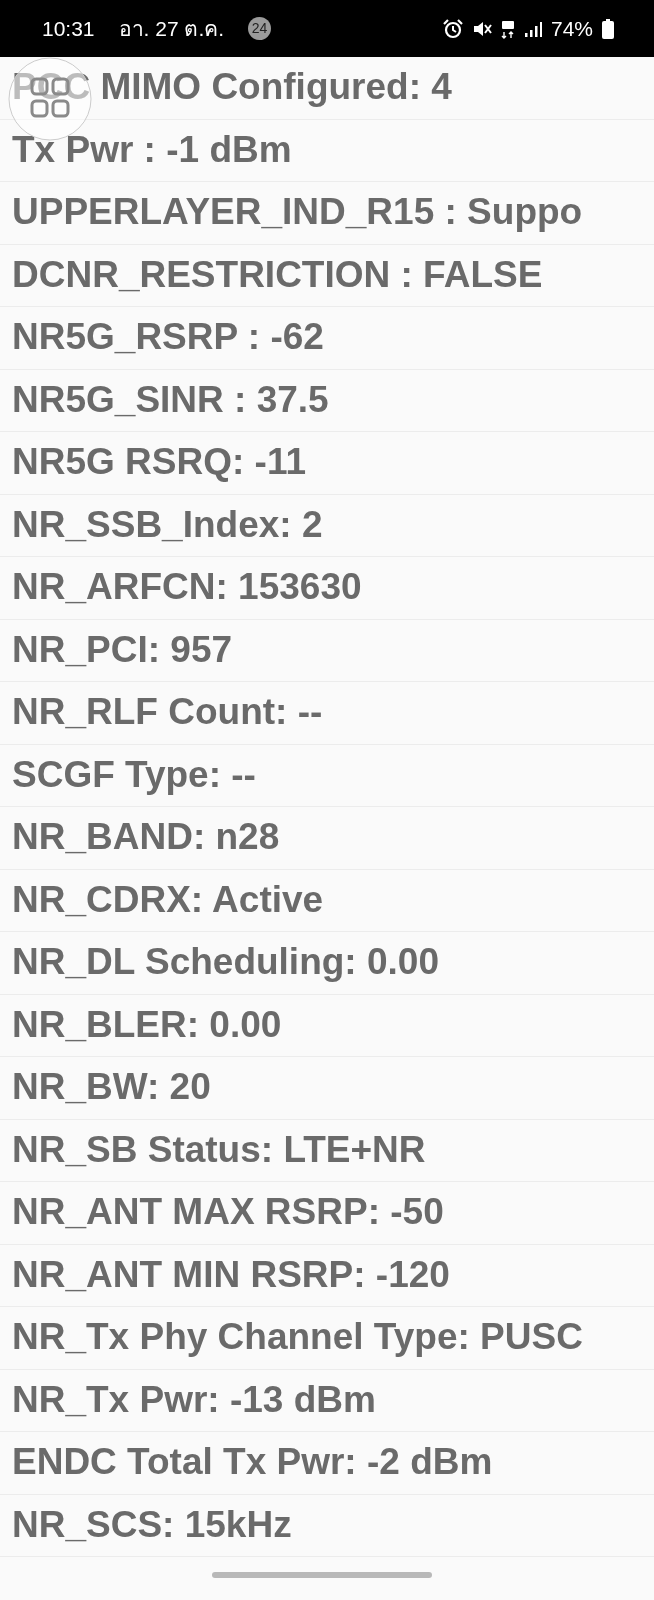 Image resolution: width=654 pixels, height=1600 pixels. What do you see at coordinates (452, 28) in the screenshot?
I see `alarm-icon` at bounding box center [452, 28].